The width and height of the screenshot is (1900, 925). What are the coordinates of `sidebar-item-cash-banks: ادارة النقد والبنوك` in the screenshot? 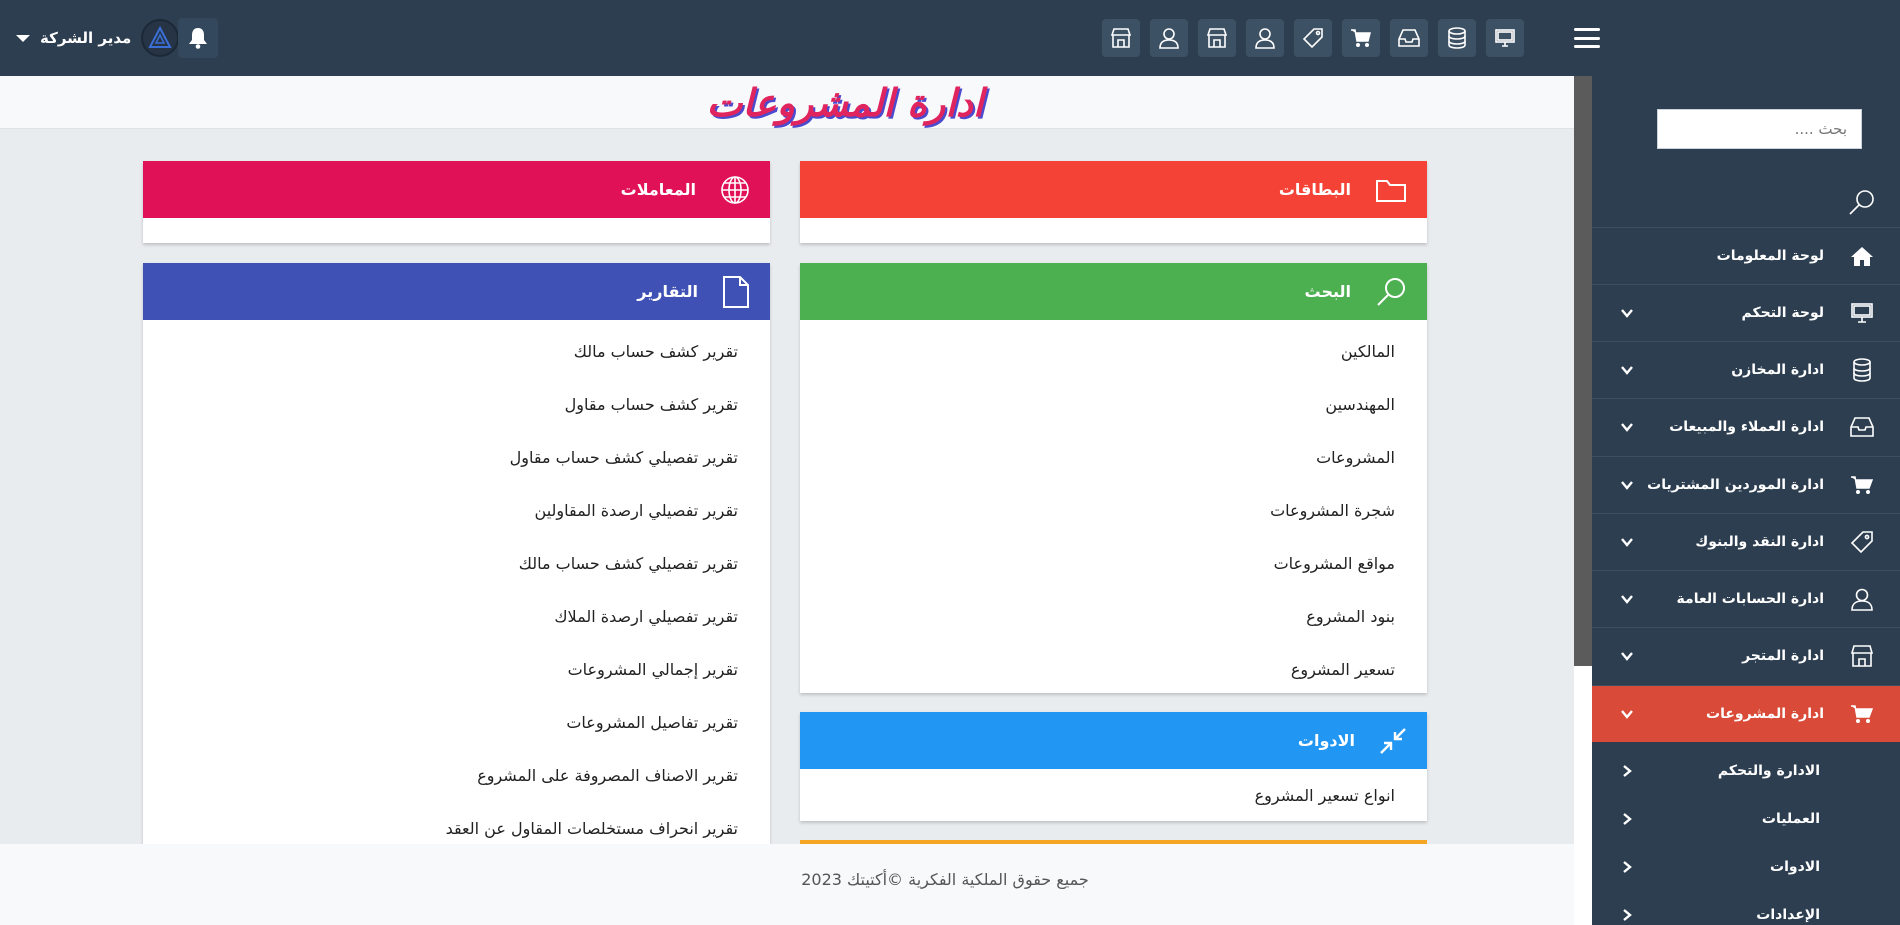 It's located at (1746, 541).